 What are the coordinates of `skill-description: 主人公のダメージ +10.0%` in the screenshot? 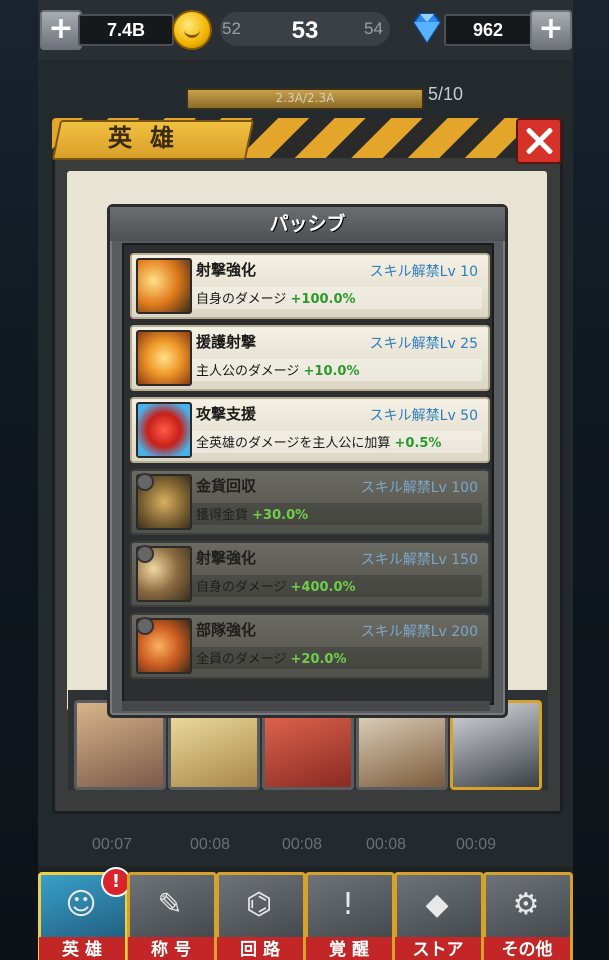 It's located at (278, 369).